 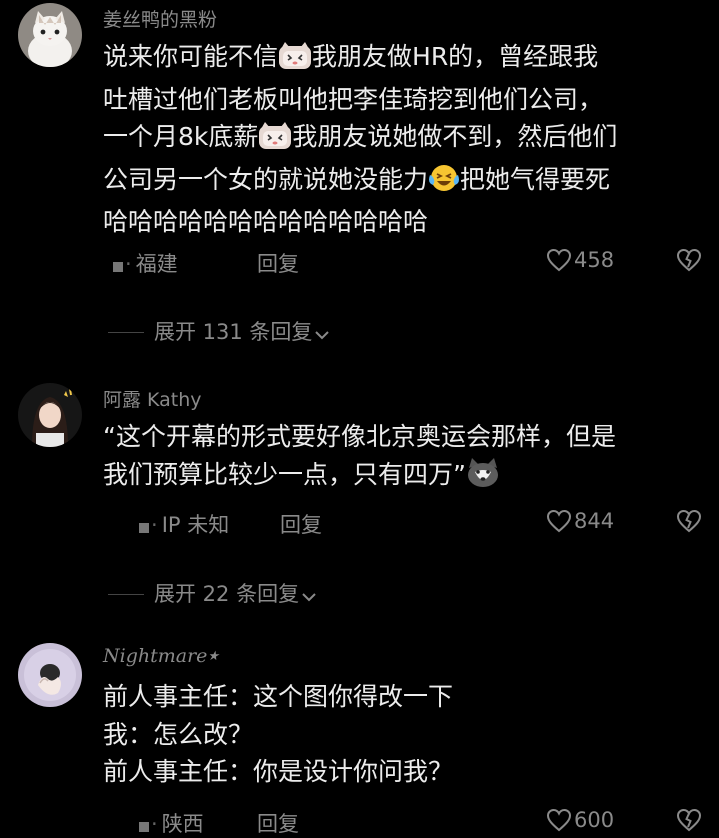 I want to click on text-segment: 哈哈哈哈哈哈哈哈哈哈哈哈哈, so click(x=266, y=221).